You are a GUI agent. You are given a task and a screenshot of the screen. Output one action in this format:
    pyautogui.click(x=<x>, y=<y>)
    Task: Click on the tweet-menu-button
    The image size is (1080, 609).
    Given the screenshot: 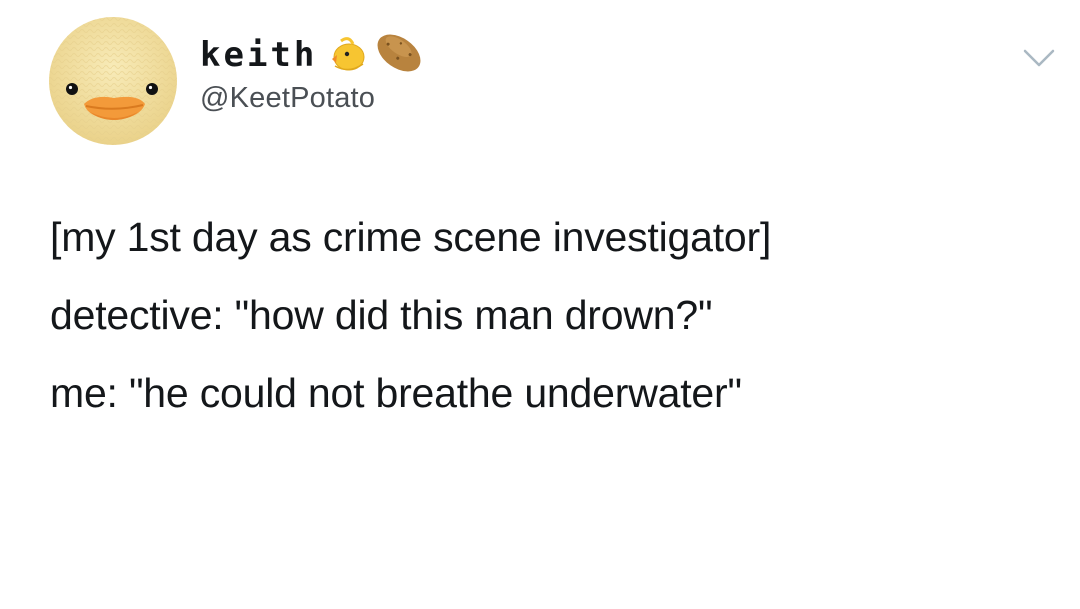 What is the action you would take?
    pyautogui.click(x=1039, y=58)
    